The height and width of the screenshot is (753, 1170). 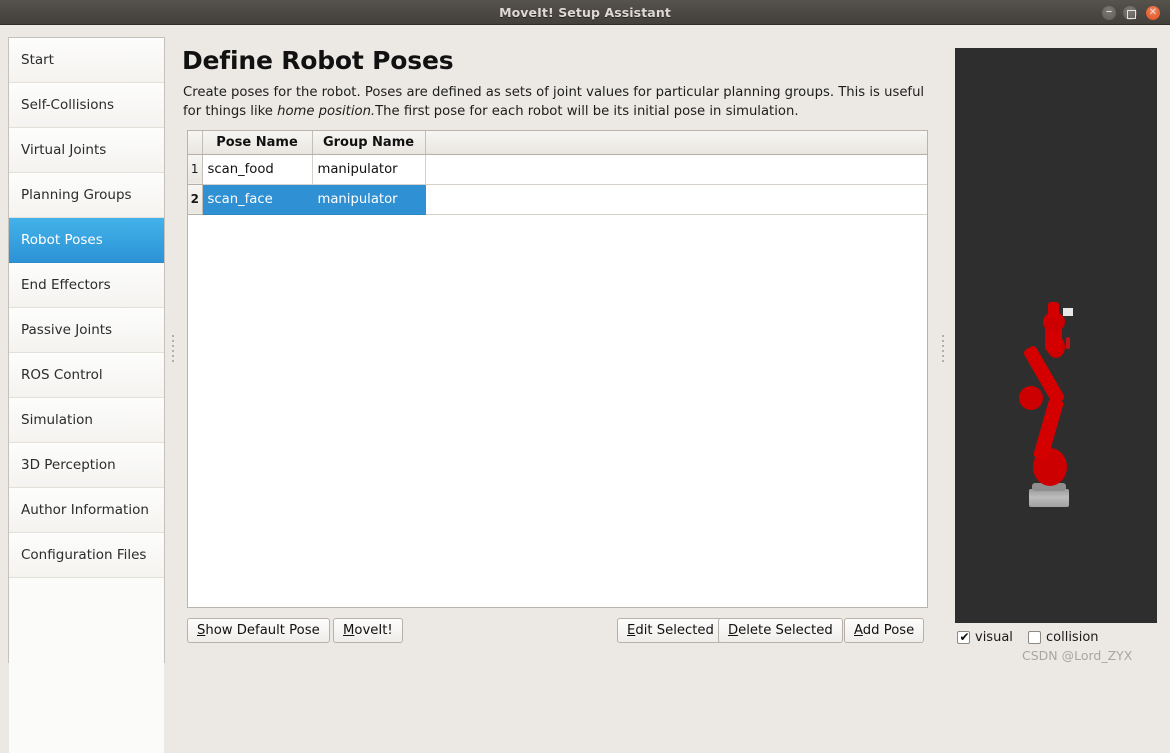 I want to click on viewport-splitter-handle, so click(x=943, y=350).